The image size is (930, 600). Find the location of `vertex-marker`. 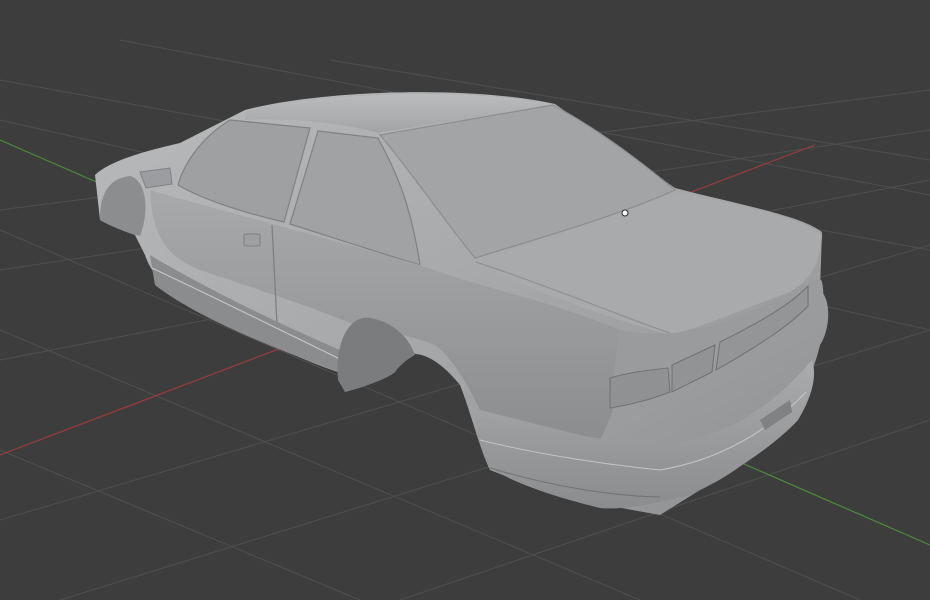

vertex-marker is located at coordinates (625, 213).